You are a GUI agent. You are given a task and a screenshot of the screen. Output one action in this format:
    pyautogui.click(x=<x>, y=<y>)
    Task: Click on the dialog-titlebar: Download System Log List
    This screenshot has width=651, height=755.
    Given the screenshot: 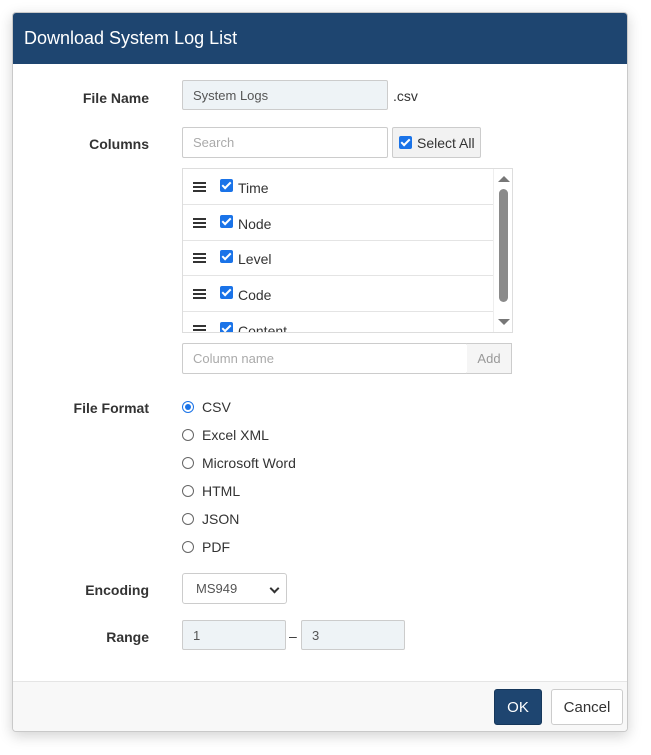 What is the action you would take?
    pyautogui.click(x=320, y=38)
    